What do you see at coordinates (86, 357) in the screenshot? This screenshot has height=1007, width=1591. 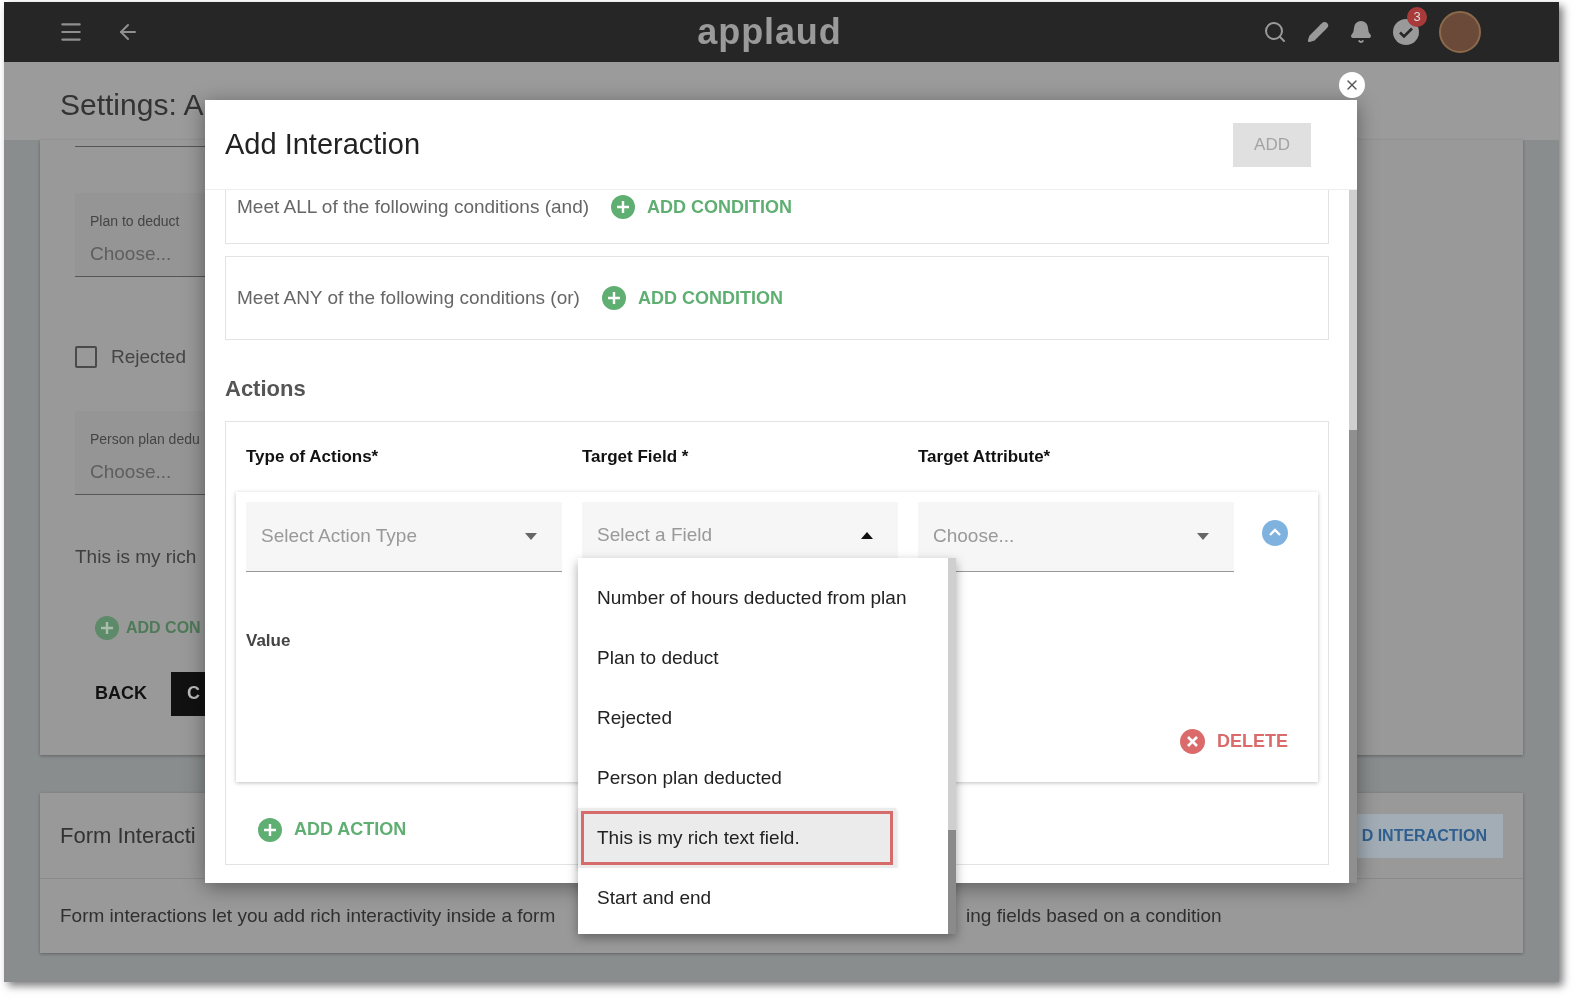 I see `checkbox` at bounding box center [86, 357].